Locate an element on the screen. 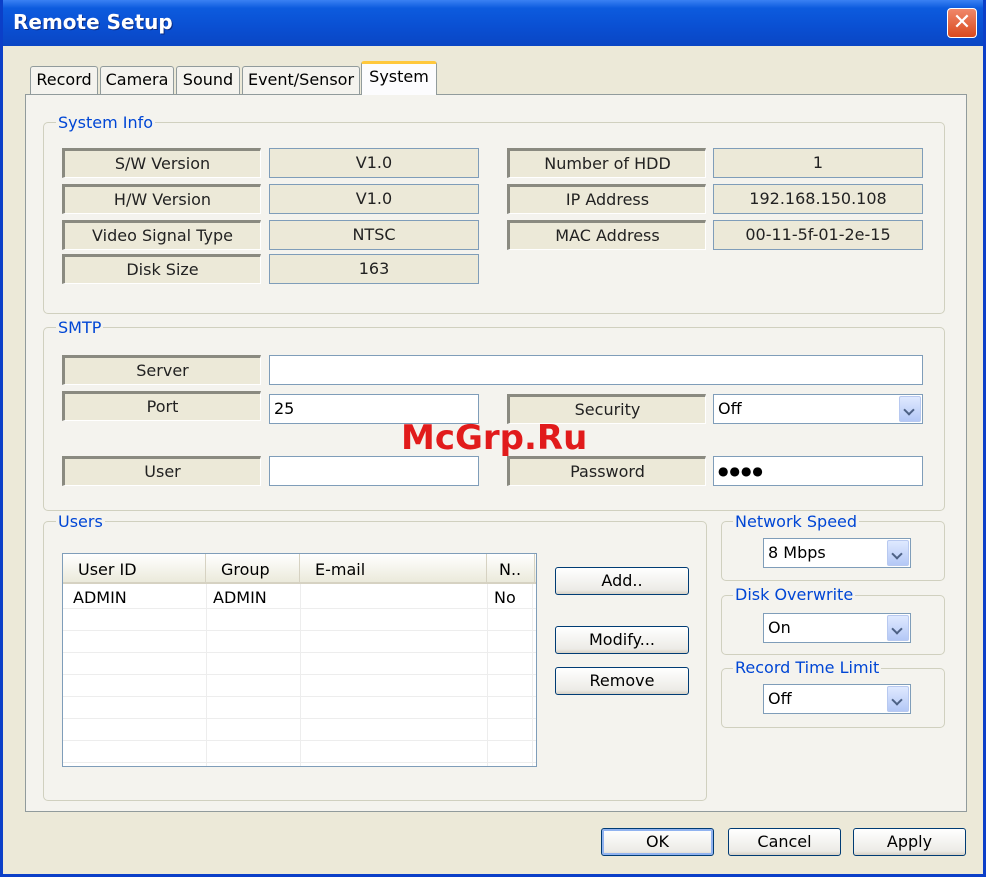 The image size is (986, 877). remove-user-button: Remove is located at coordinates (622, 681).